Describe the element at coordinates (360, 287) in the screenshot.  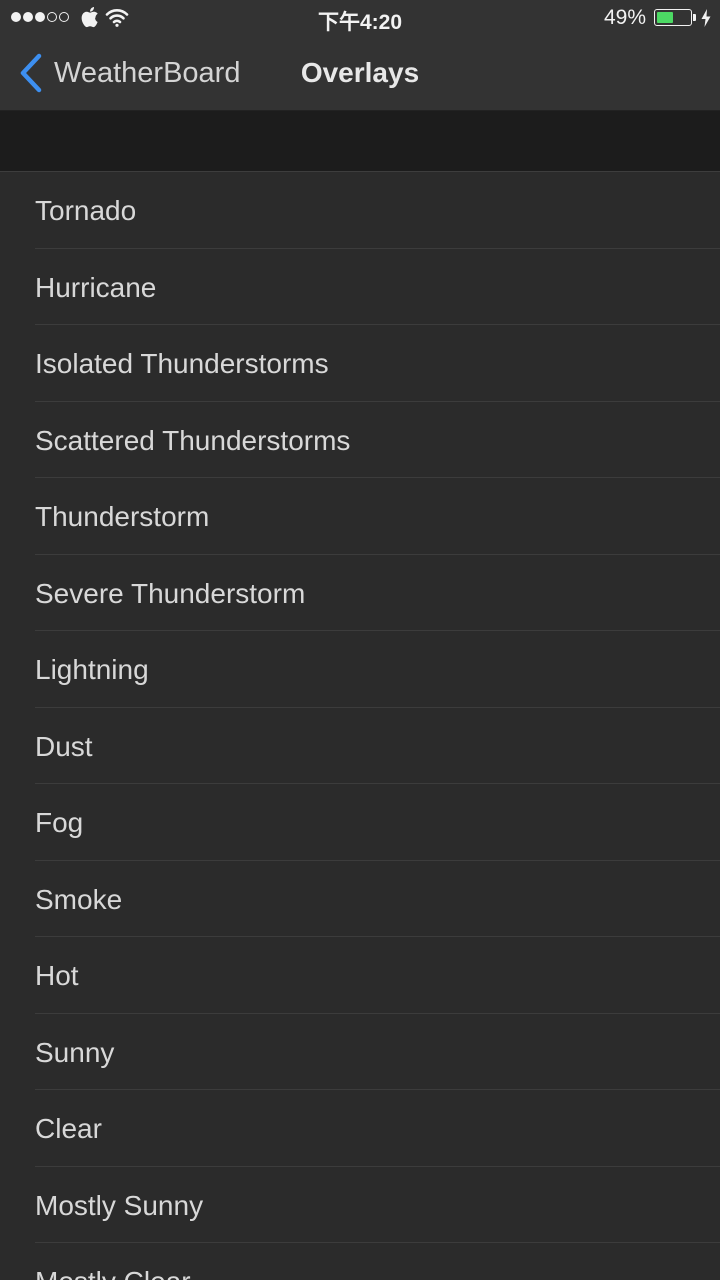
I see `list-item-hurricane: Hurricane` at that location.